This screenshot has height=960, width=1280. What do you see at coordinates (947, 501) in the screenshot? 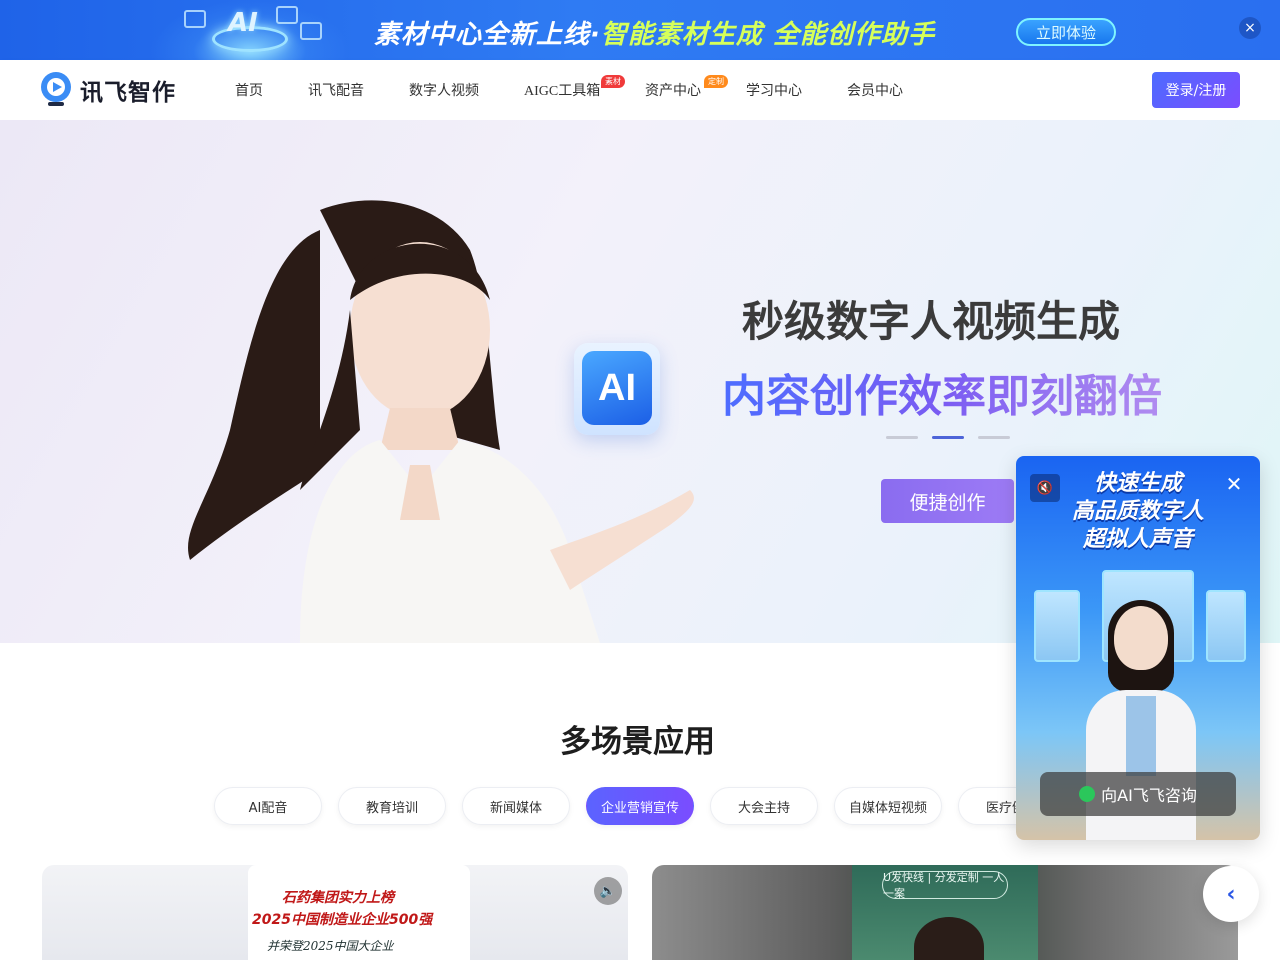
I see `quick-create-button: 便捷创作` at bounding box center [947, 501].